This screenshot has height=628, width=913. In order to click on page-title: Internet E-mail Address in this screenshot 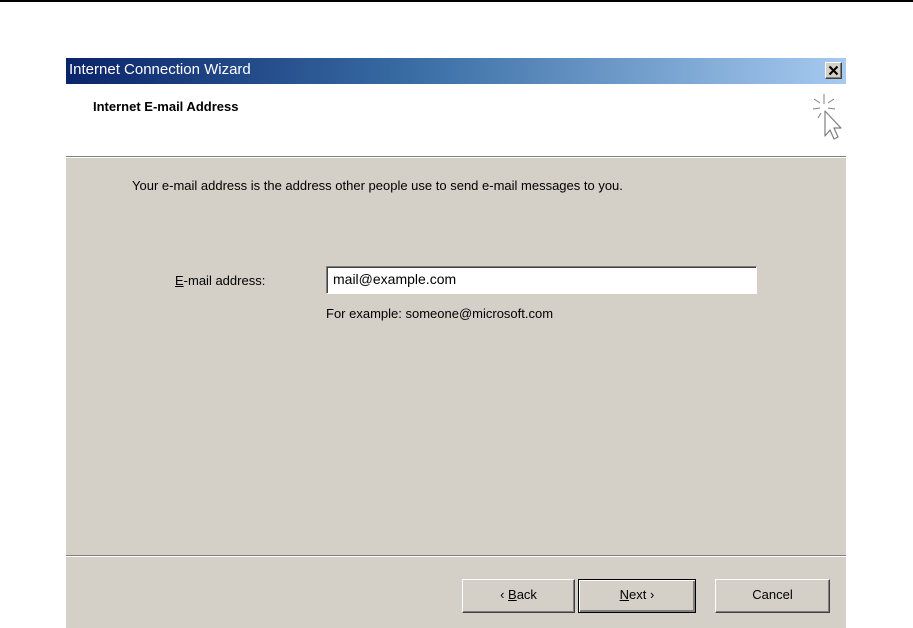, I will do `click(166, 106)`.